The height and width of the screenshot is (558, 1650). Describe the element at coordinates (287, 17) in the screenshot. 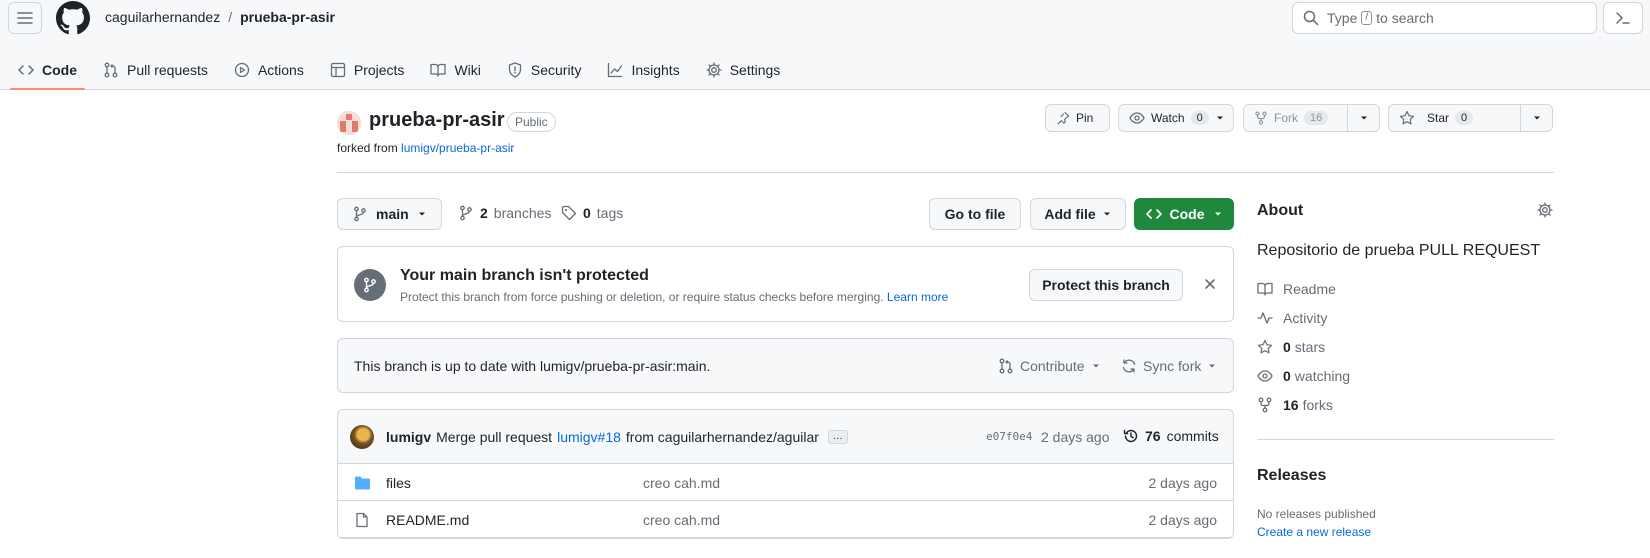

I see `breadcrumb-repo: prueba-pr-asir` at that location.